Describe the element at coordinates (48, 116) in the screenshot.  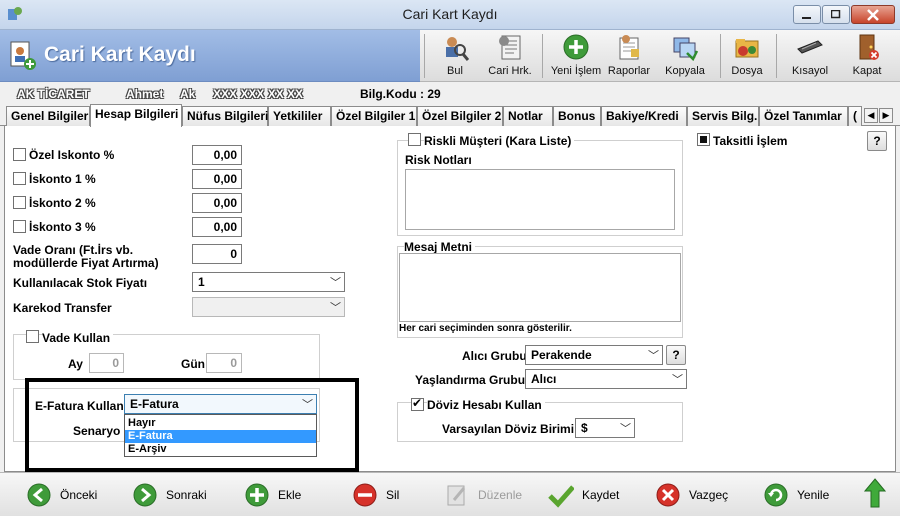
I see `tab-genel-bilgiler: Genel Bilgiler` at that location.